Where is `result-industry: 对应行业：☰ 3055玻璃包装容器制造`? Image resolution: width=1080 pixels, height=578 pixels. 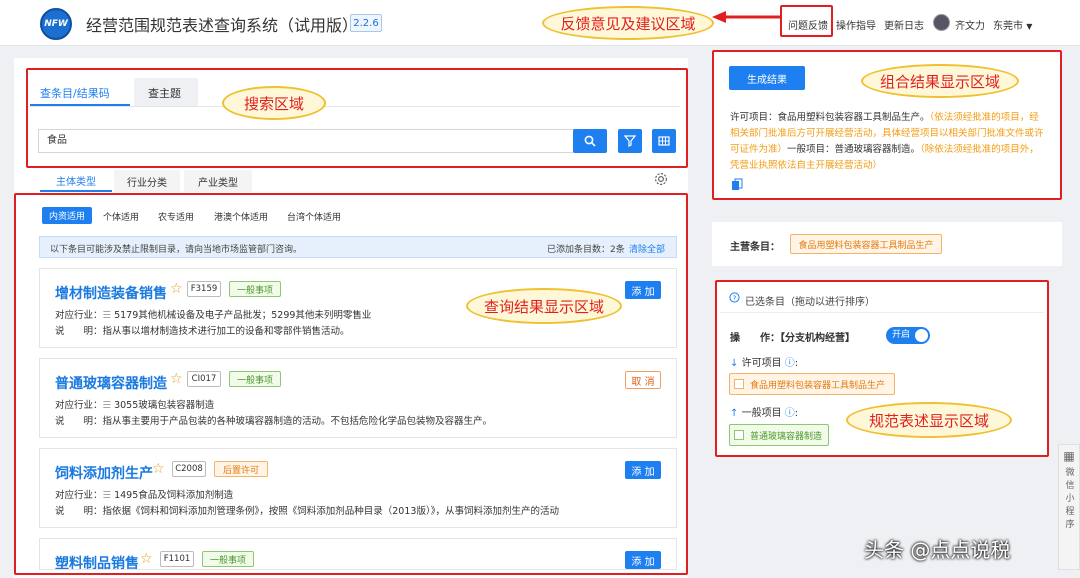
result-industry: 对应行业：☰ 3055玻璃包装容器制造 is located at coordinates (134, 404).